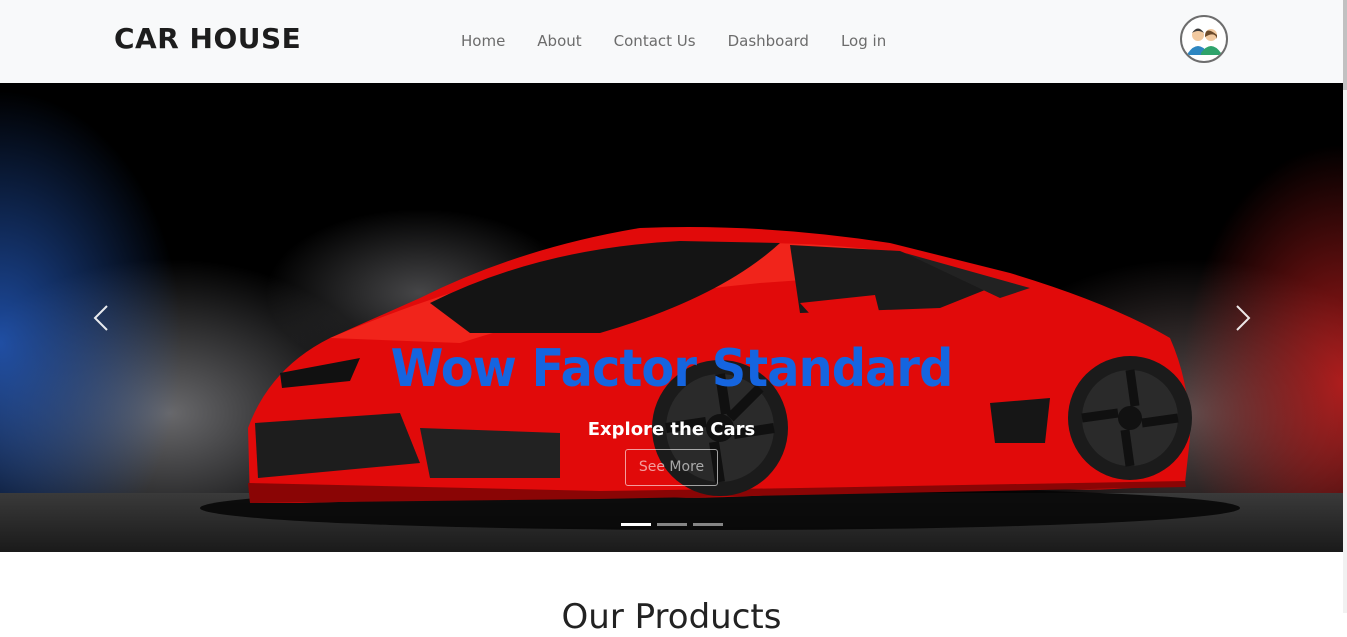 Image resolution: width=1347 pixels, height=637 pixels. I want to click on scrollbar-track, so click(1345, 306).